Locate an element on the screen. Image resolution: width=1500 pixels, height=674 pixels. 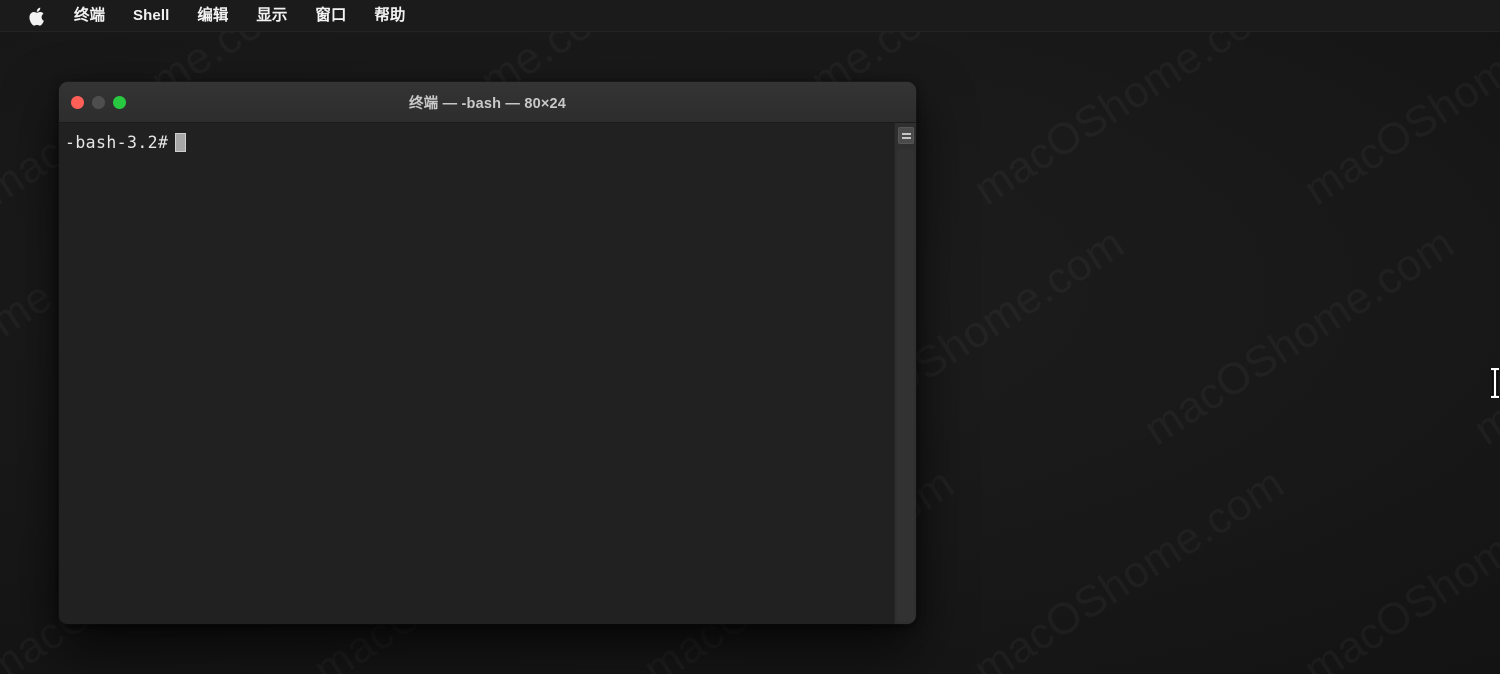
menu-item-view: 显示 is located at coordinates (271, 16).